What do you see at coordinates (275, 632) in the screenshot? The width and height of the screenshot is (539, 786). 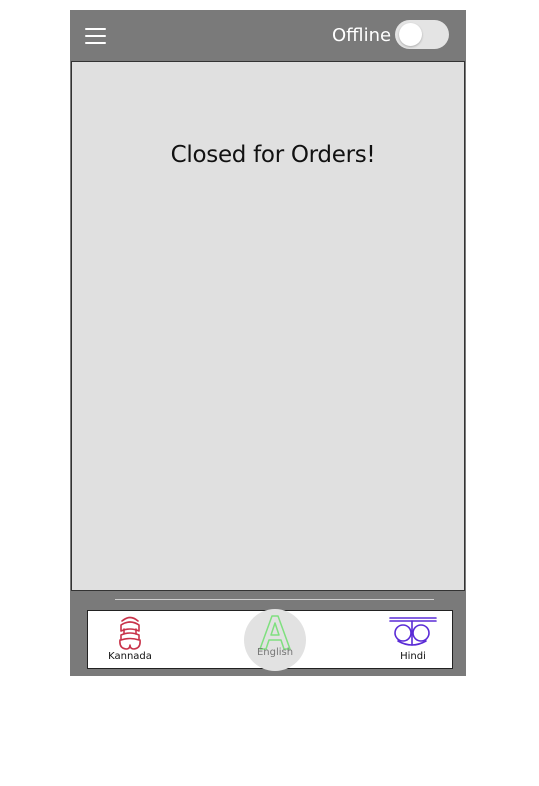 I see `letter-a-icon` at bounding box center [275, 632].